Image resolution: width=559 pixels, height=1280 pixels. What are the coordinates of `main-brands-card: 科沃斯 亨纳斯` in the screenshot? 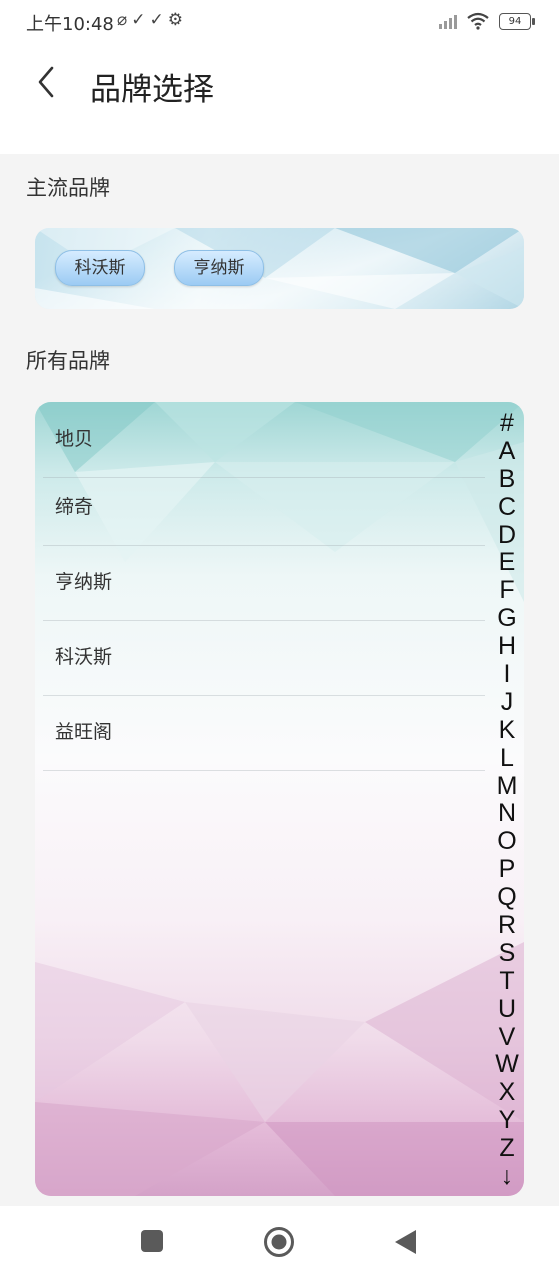 It's located at (279, 268).